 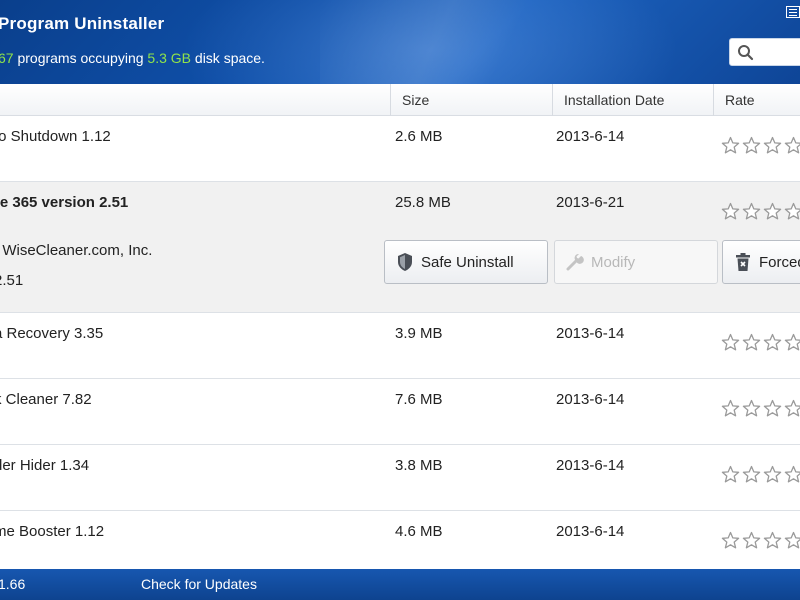 What do you see at coordinates (419, 399) in the screenshot?
I see `program-size: 7.6 MB` at bounding box center [419, 399].